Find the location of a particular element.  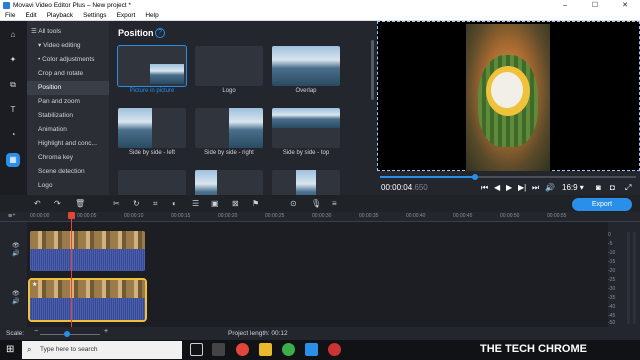

meter-tick: -25 is located at coordinates (612, 280).